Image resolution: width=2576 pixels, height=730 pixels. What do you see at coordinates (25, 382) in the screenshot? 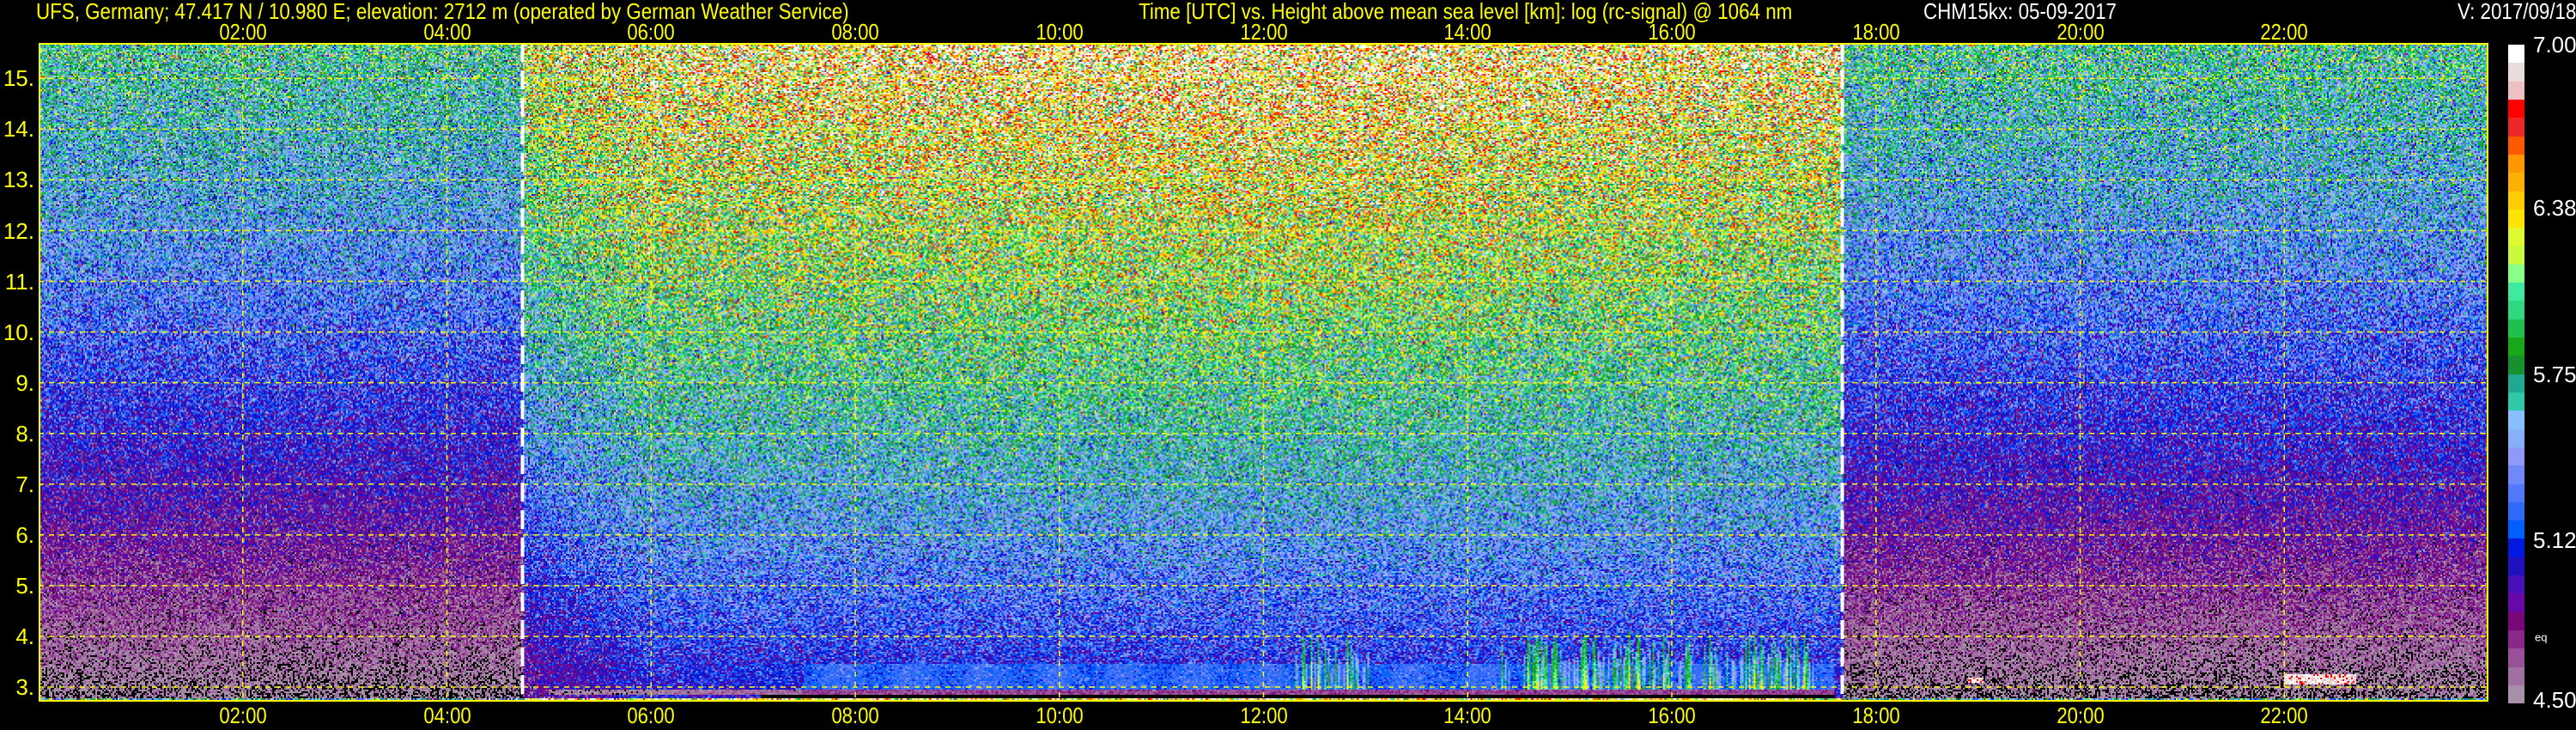
I see `y-tick-label: 9.` at bounding box center [25, 382].